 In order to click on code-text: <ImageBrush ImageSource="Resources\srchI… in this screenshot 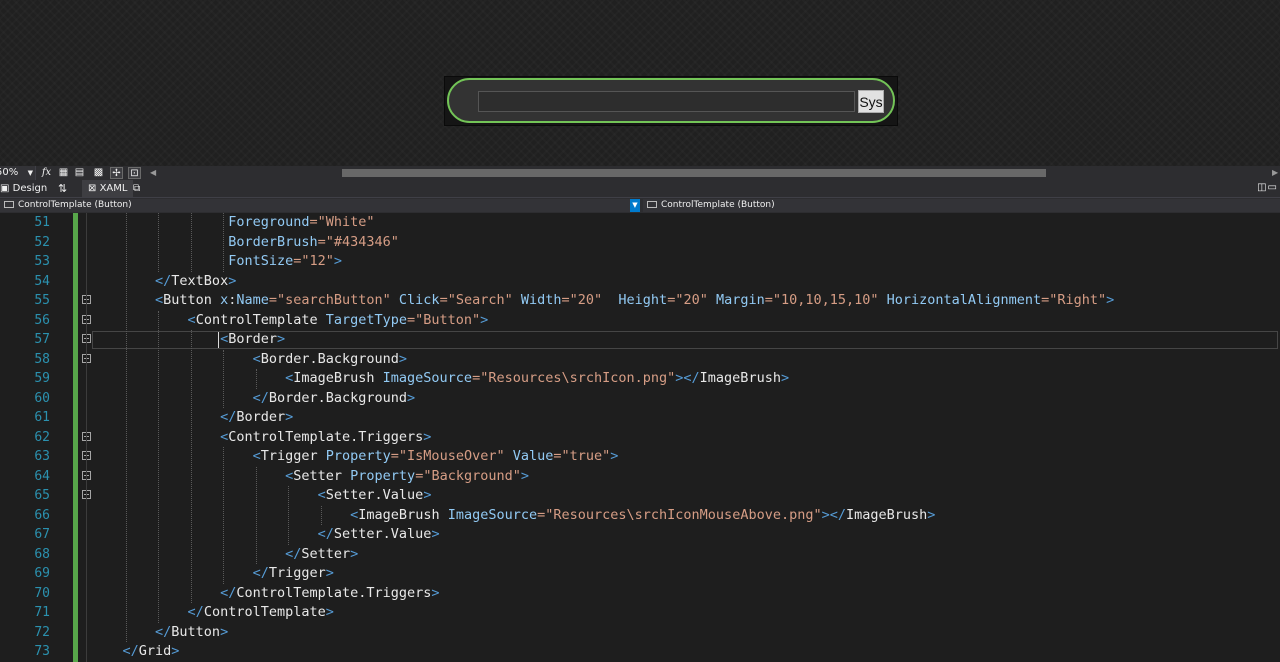, I will do `click(642, 516)`.